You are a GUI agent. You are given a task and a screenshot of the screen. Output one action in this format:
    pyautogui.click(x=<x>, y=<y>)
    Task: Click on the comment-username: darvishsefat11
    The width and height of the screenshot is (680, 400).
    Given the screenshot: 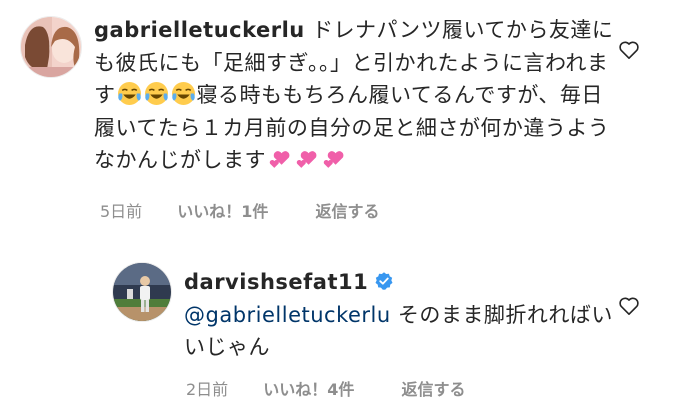 What is the action you would take?
    pyautogui.click(x=276, y=282)
    